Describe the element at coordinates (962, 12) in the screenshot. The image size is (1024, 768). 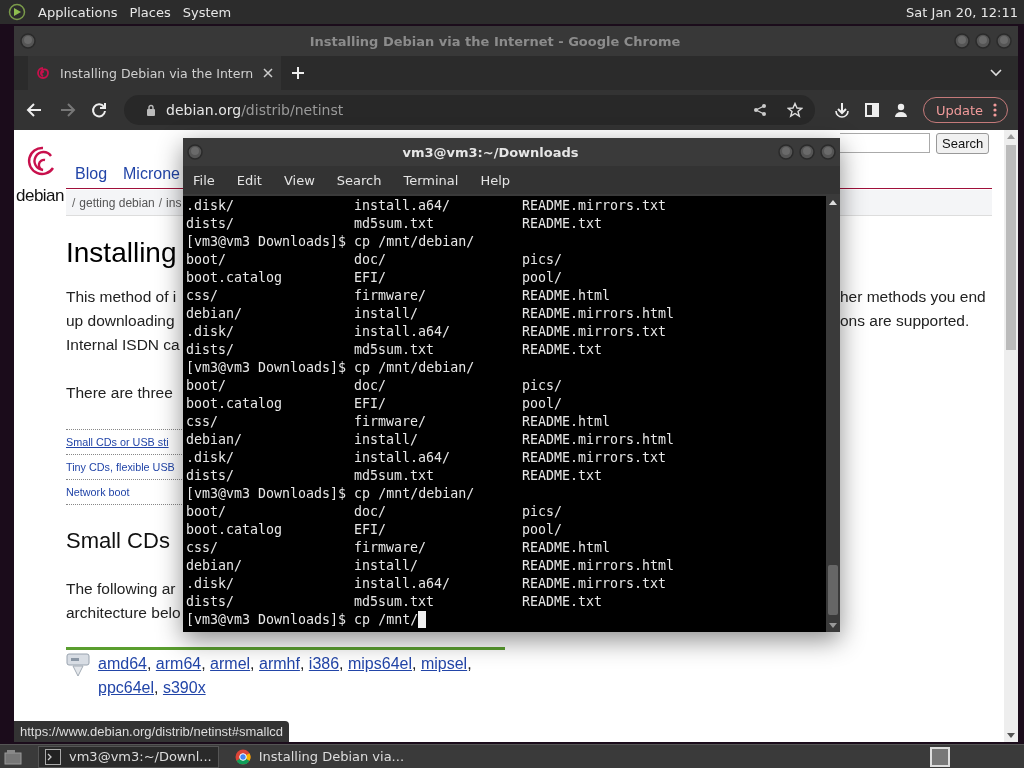
I see `clock: Sat Jan 20, 12:11` at that location.